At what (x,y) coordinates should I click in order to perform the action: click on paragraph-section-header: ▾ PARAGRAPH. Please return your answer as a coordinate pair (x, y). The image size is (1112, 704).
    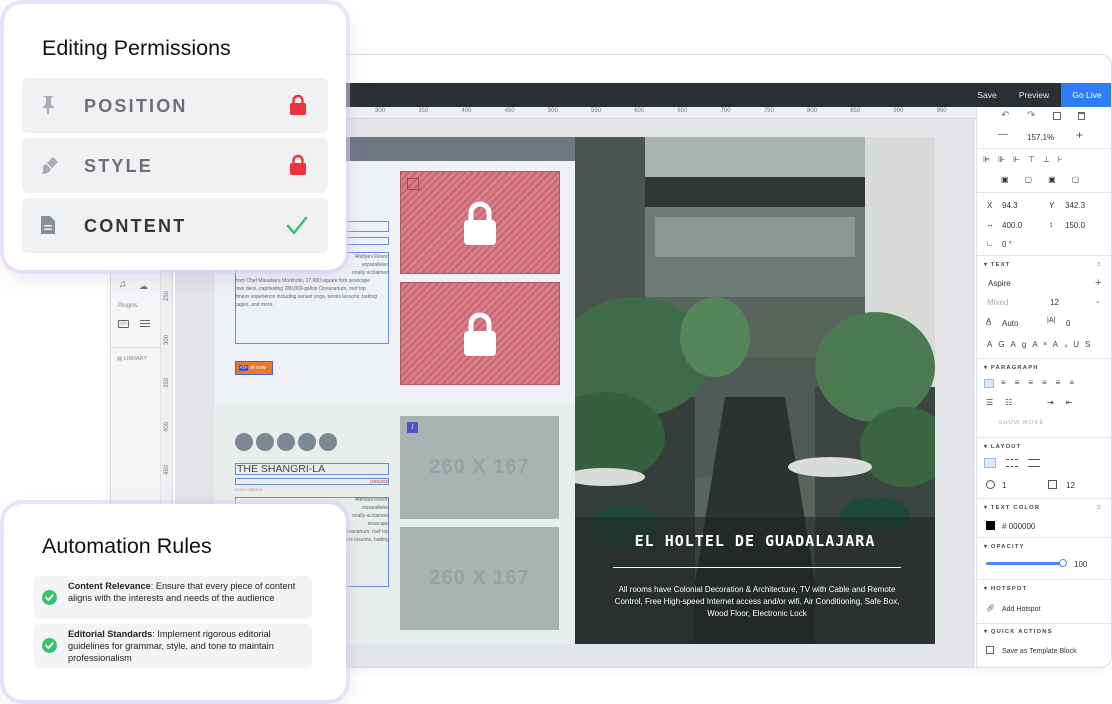
    Looking at the image, I should click on (1011, 368).